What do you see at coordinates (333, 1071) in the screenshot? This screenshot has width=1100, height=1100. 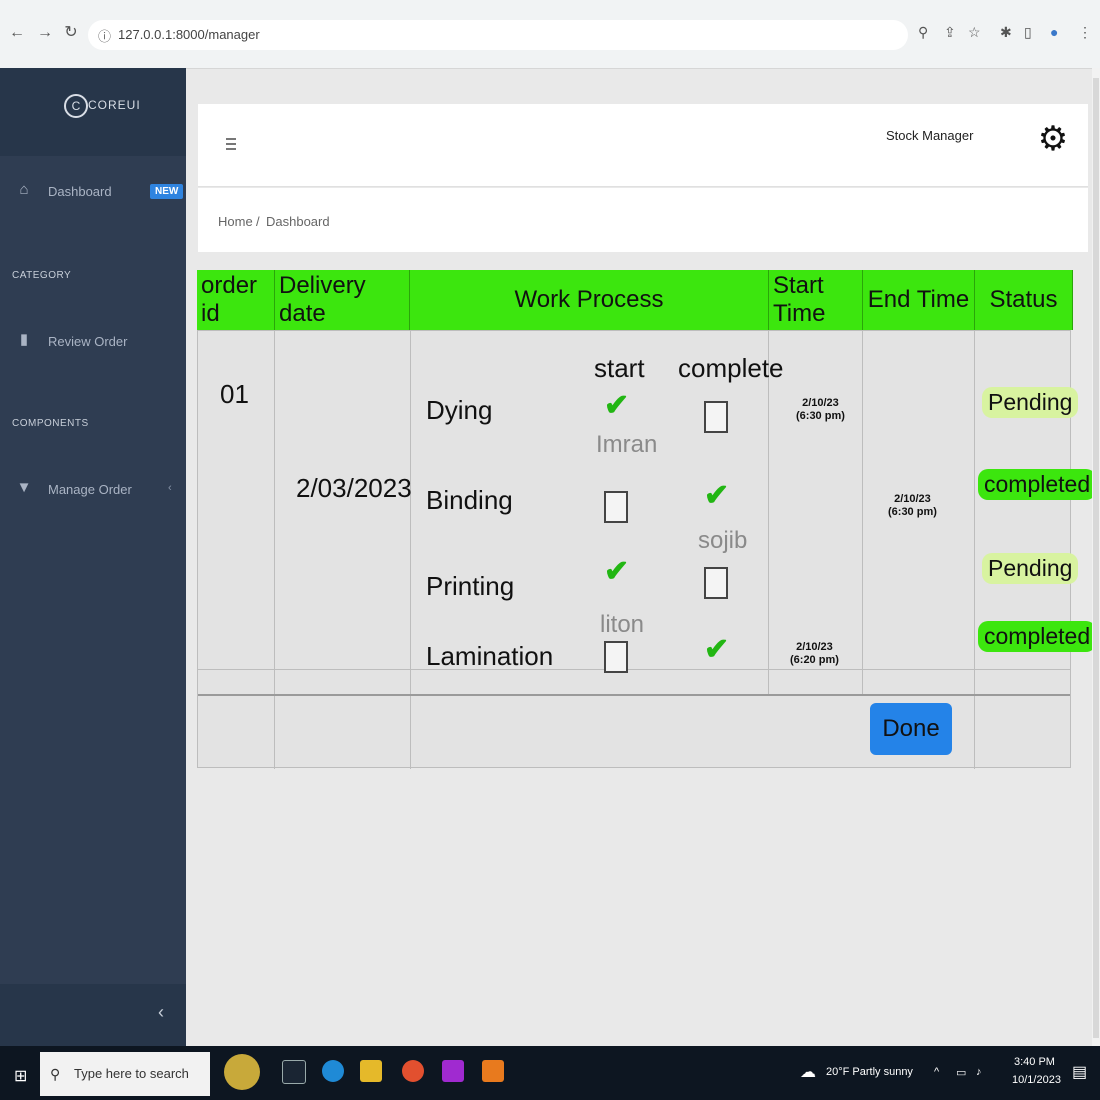 I see `edge-icon` at bounding box center [333, 1071].